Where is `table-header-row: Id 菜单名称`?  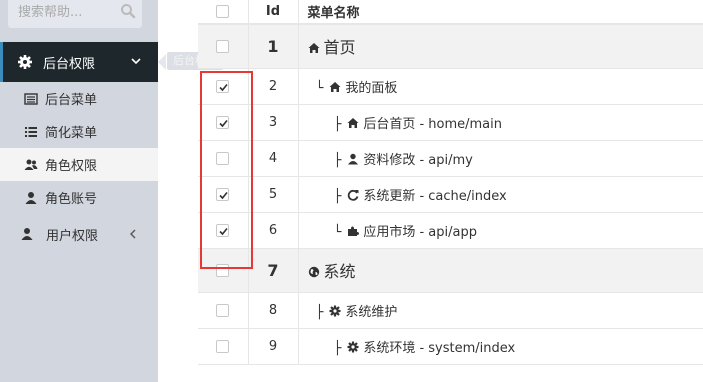
table-header-row: Id 菜单名称 is located at coordinates (450, 12).